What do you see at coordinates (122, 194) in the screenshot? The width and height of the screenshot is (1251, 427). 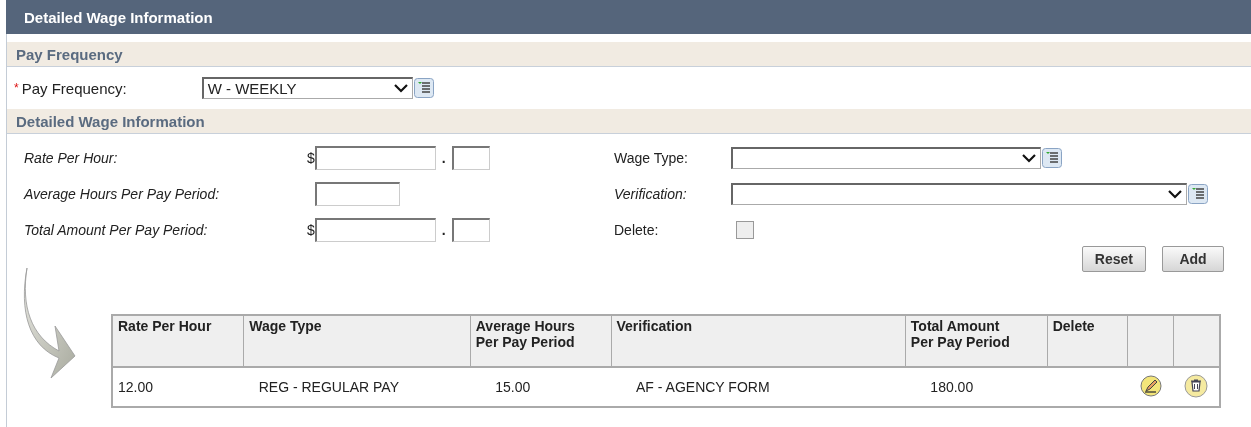 I see `field-label: Average Hours Per Pay Period:` at bounding box center [122, 194].